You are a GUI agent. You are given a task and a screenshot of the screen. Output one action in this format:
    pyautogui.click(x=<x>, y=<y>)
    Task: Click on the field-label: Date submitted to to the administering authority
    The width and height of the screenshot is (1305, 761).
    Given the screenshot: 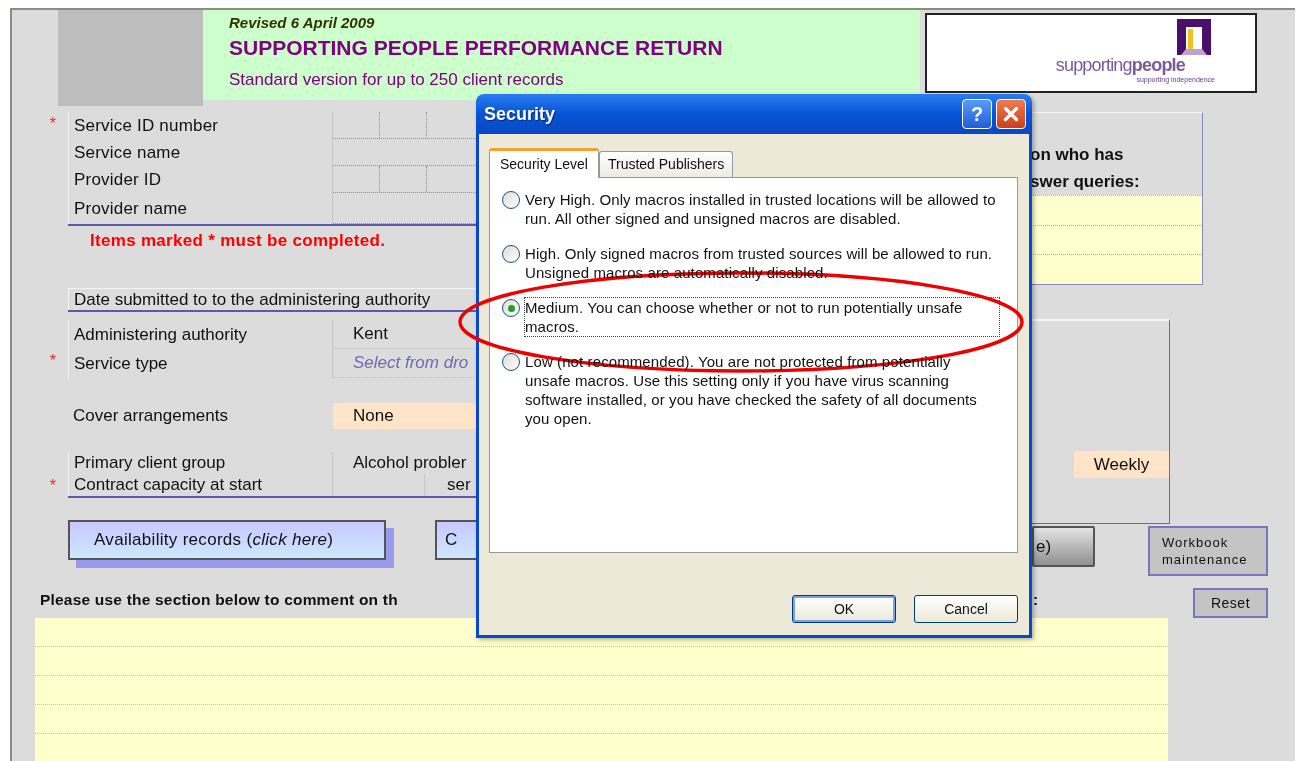 What is the action you would take?
    pyautogui.click(x=252, y=299)
    